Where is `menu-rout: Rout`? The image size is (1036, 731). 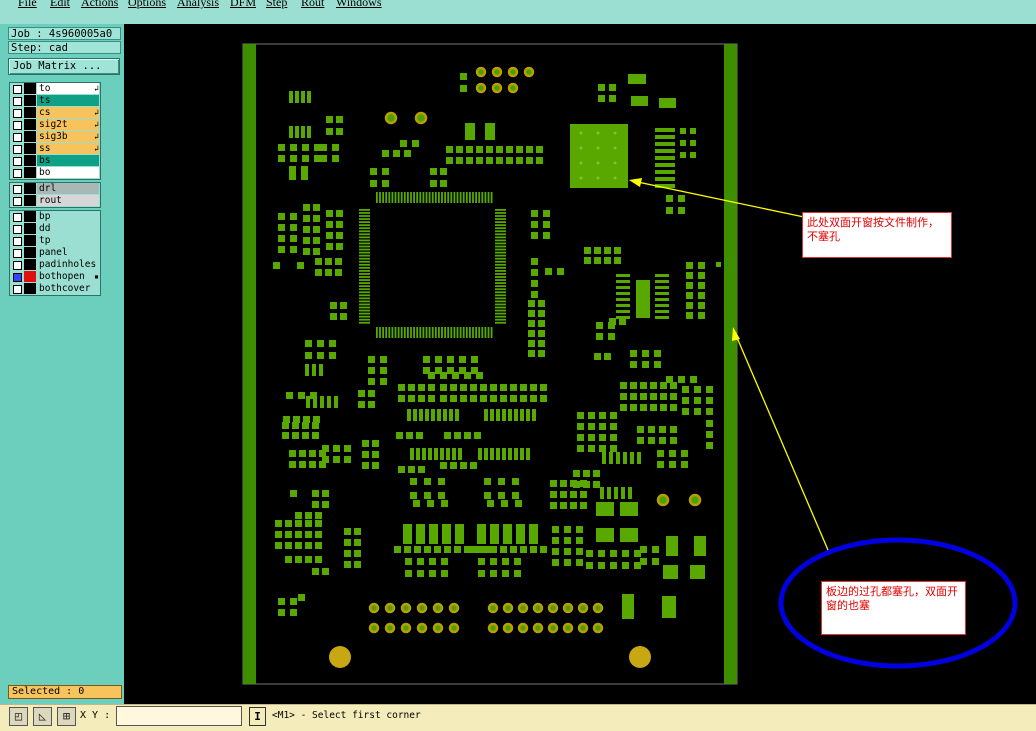 menu-rout: Rout is located at coordinates (312, 5).